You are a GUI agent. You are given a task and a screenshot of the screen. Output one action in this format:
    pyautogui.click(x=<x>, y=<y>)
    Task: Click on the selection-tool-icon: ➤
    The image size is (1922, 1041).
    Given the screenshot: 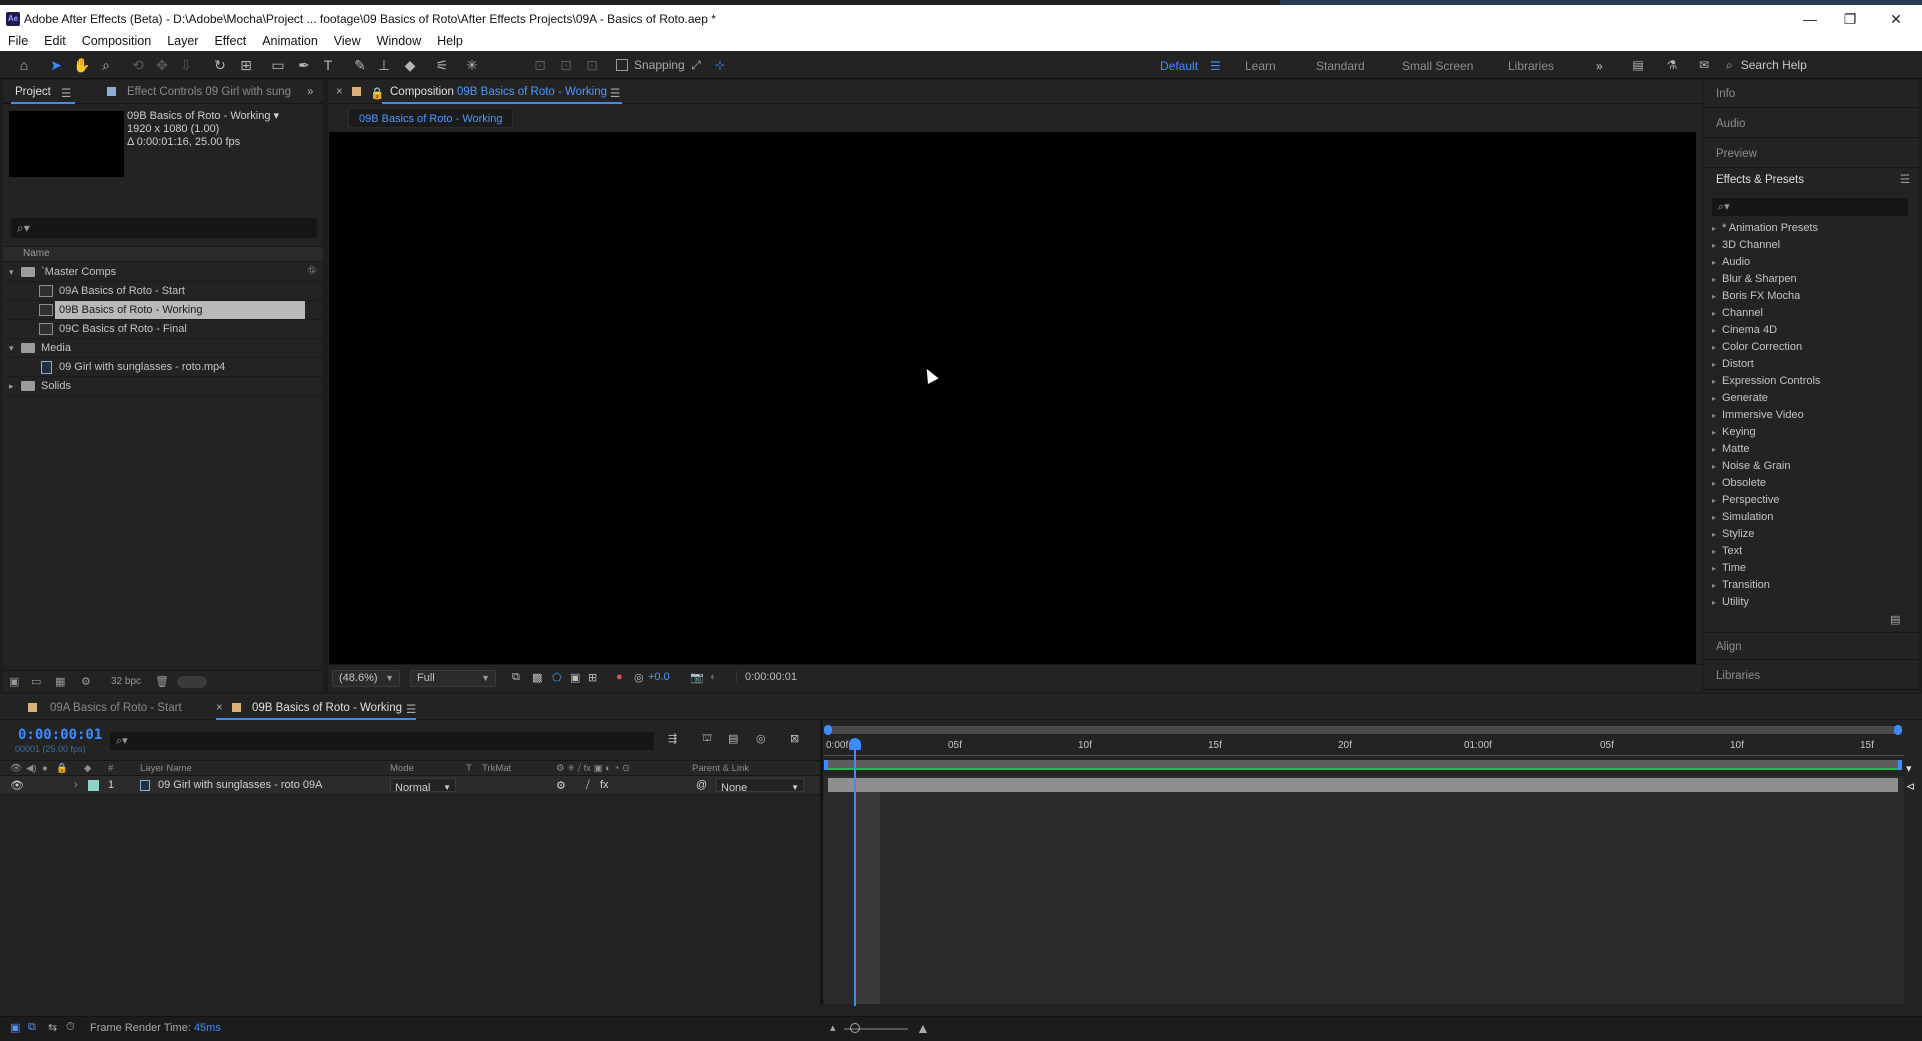 What is the action you would take?
    pyautogui.click(x=56, y=65)
    